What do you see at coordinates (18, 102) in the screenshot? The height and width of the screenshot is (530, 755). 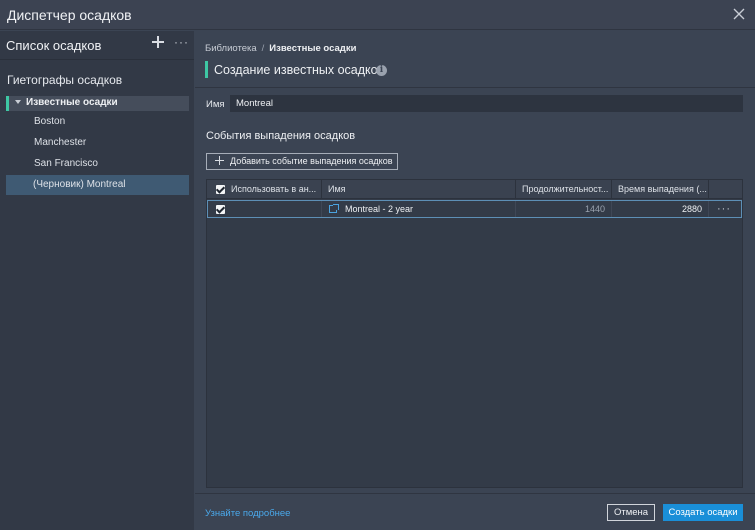 I see `chevron-down-icon` at bounding box center [18, 102].